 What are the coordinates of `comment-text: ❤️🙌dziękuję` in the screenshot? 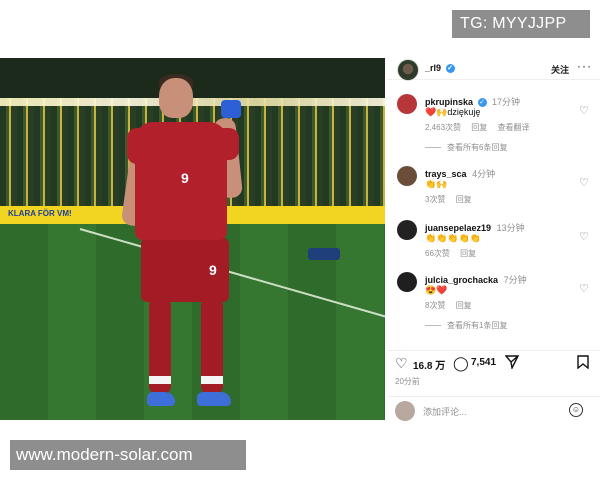 It's located at (453, 112).